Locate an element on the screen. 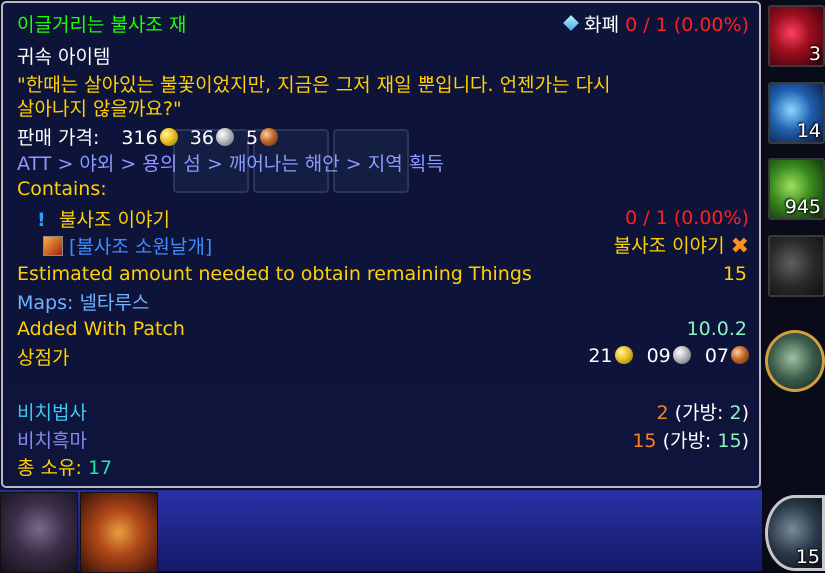 The image size is (825, 573). item-count: 3 is located at coordinates (814, 54).